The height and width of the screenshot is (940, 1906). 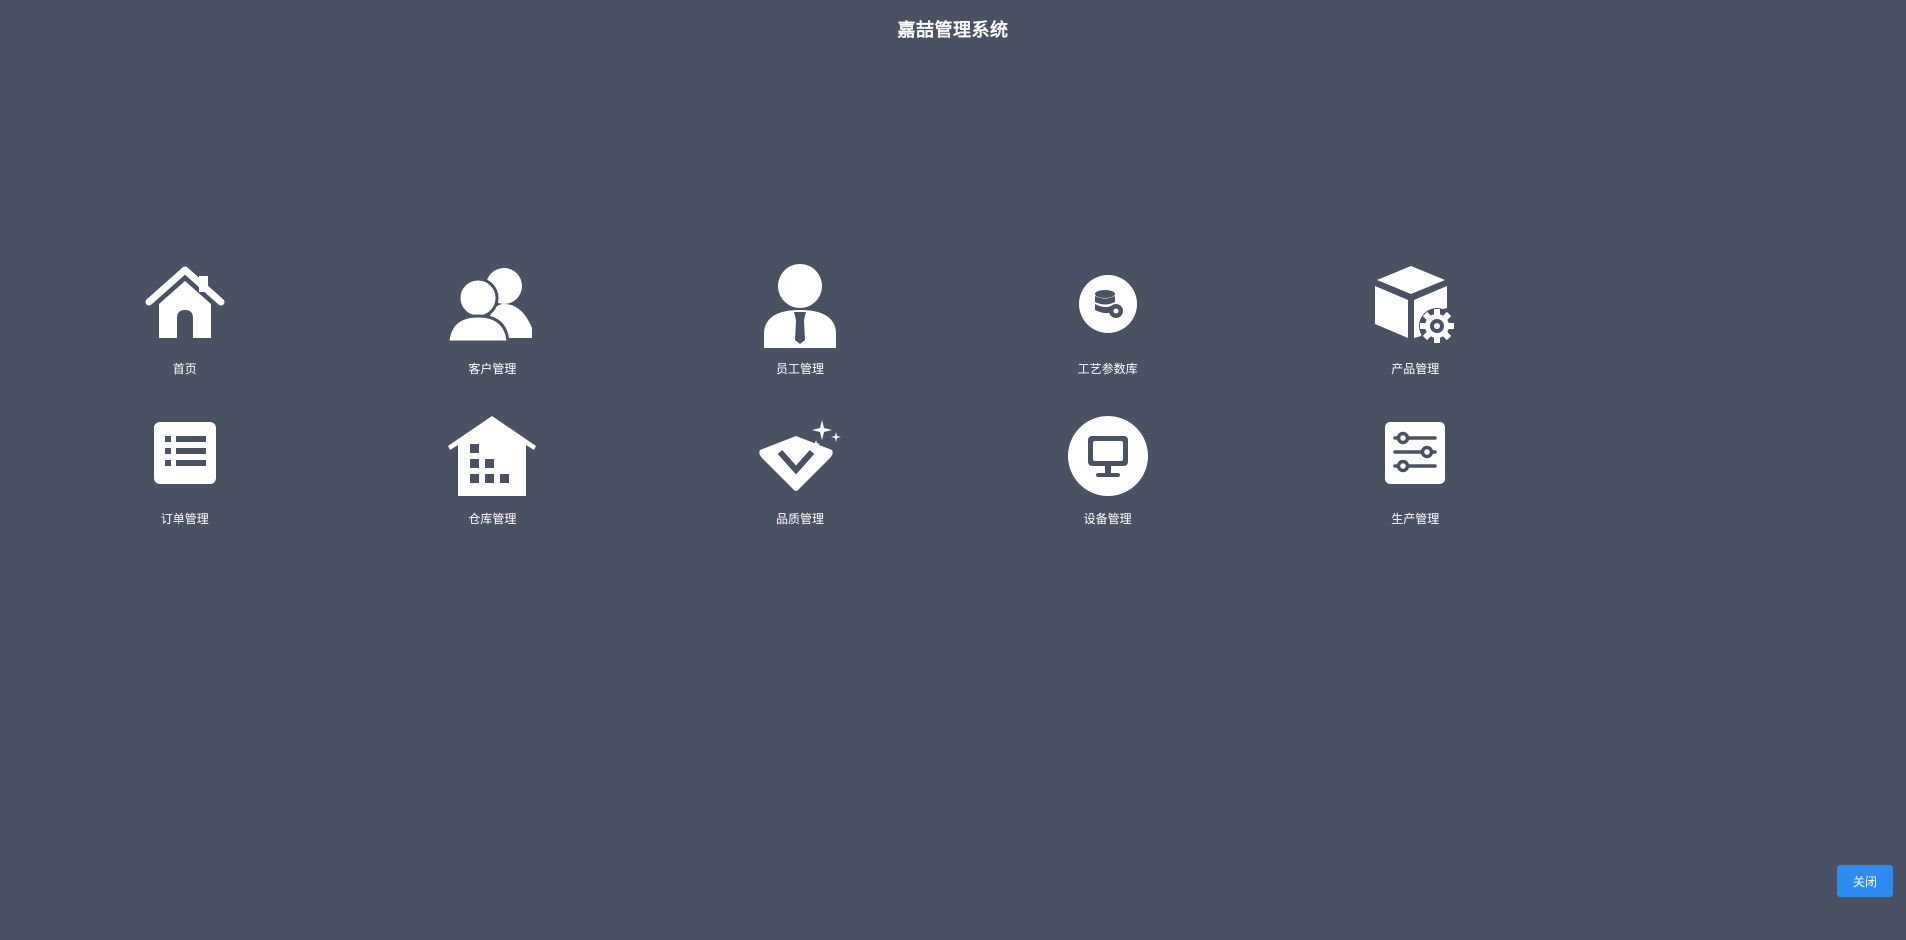 I want to click on tile-quality: 品质管理, so click(x=800, y=489).